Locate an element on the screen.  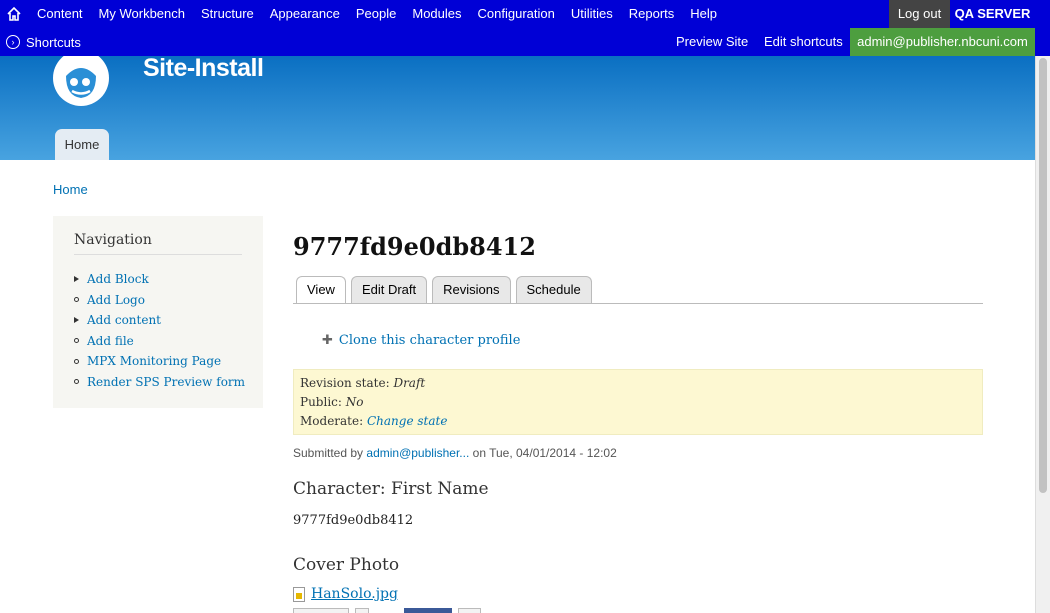
nav-item-label: MPX Monitoring Page is located at coordinates (154, 361).